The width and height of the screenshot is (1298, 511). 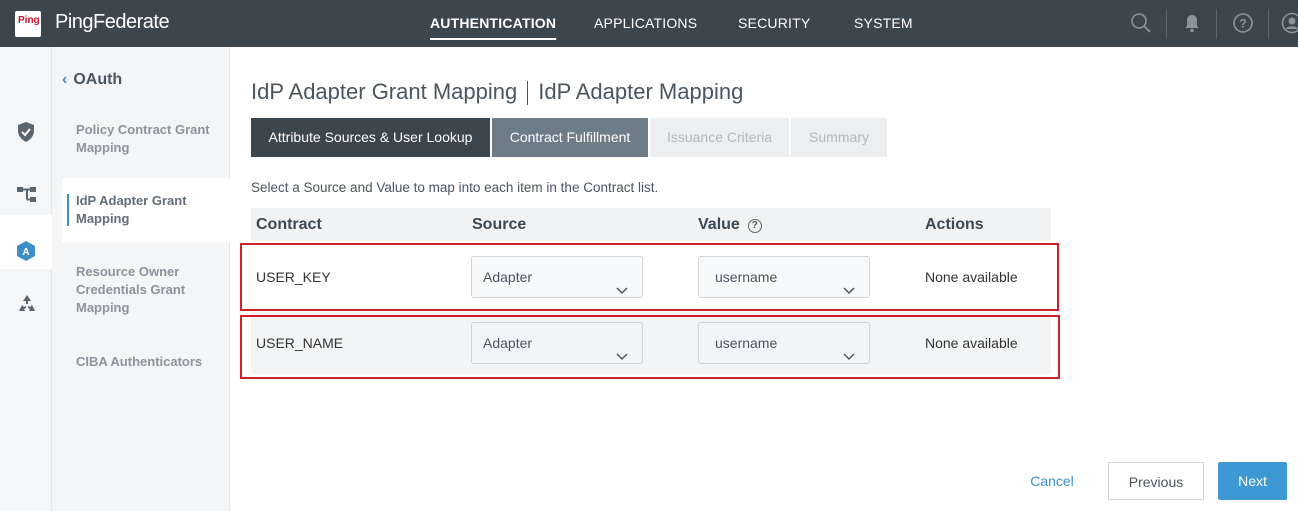 What do you see at coordinates (528, 93) in the screenshot?
I see `title-divider` at bounding box center [528, 93].